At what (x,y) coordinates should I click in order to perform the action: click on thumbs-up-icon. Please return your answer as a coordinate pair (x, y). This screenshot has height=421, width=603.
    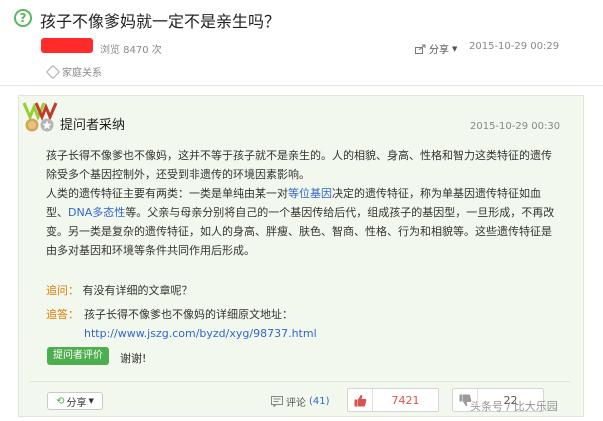
    Looking at the image, I should click on (360, 400).